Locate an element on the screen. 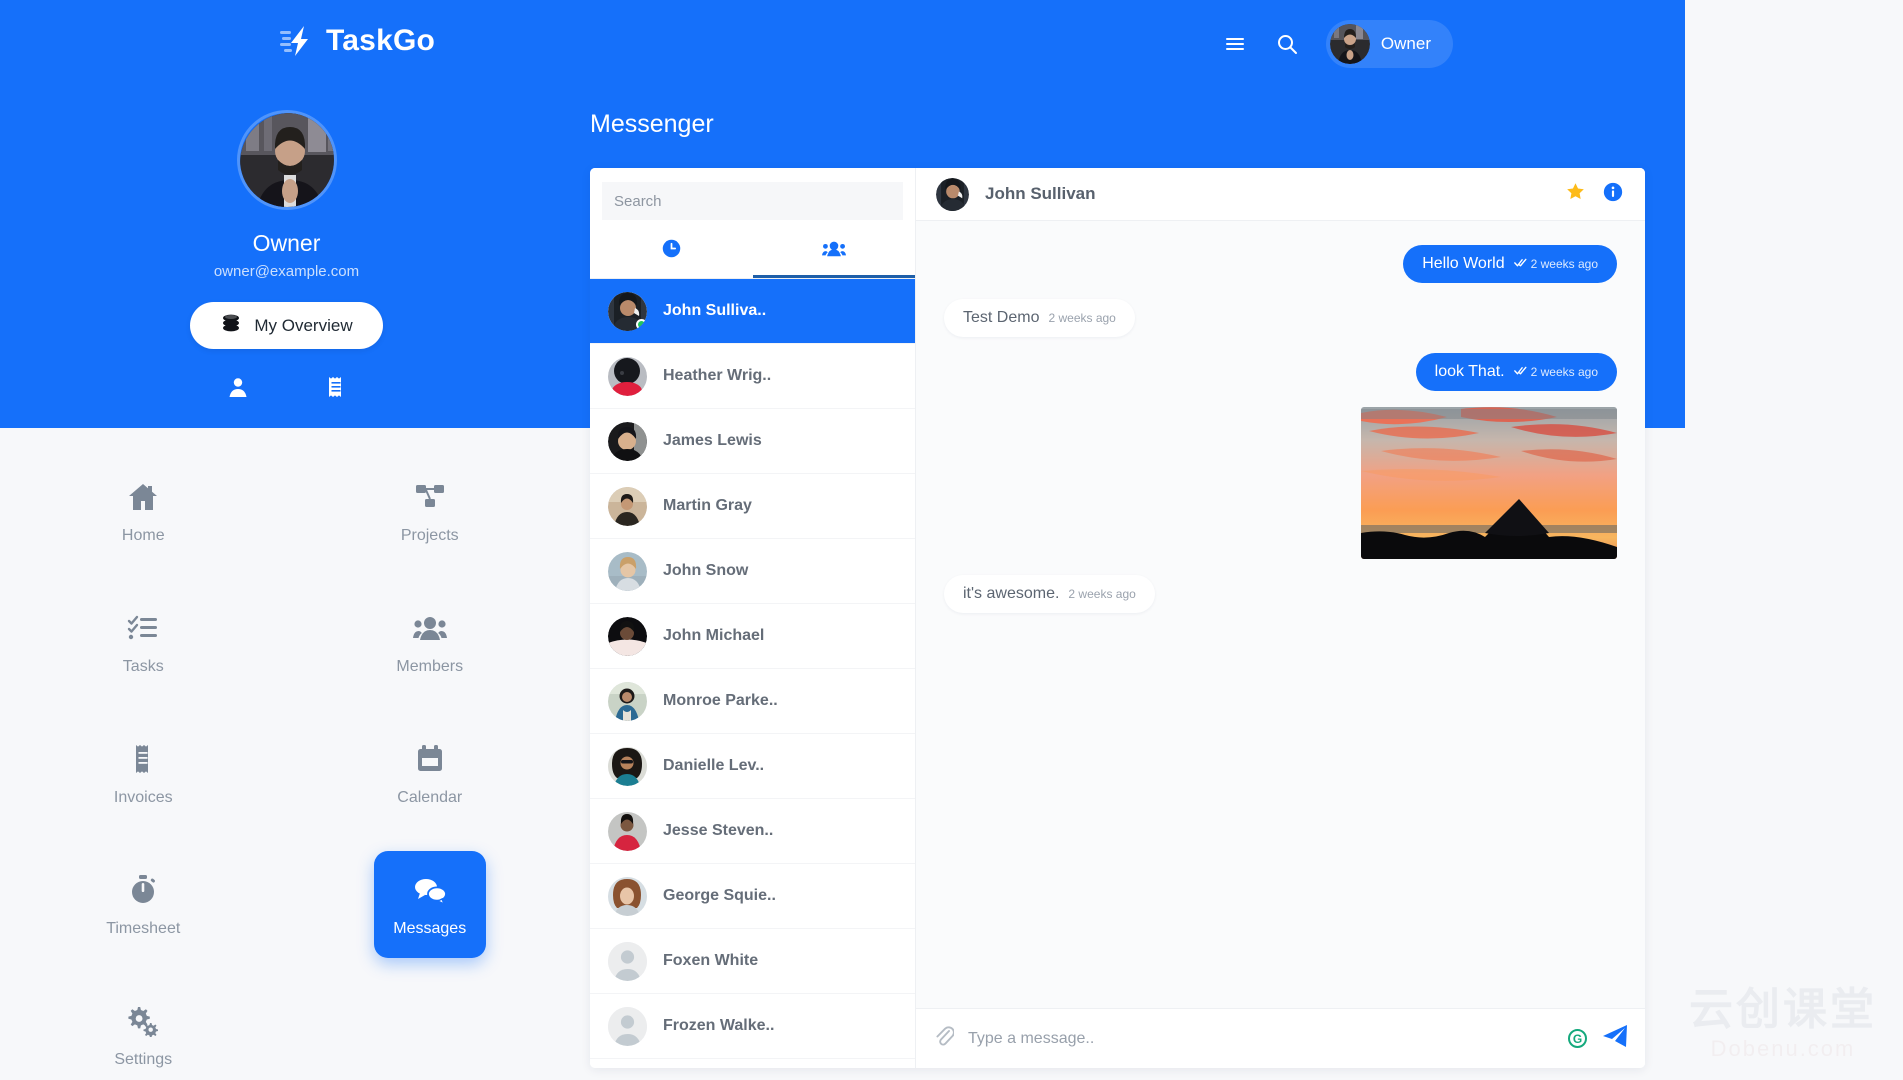  message-row: Test Demo 2 weeks ago is located at coordinates (1280, 318).